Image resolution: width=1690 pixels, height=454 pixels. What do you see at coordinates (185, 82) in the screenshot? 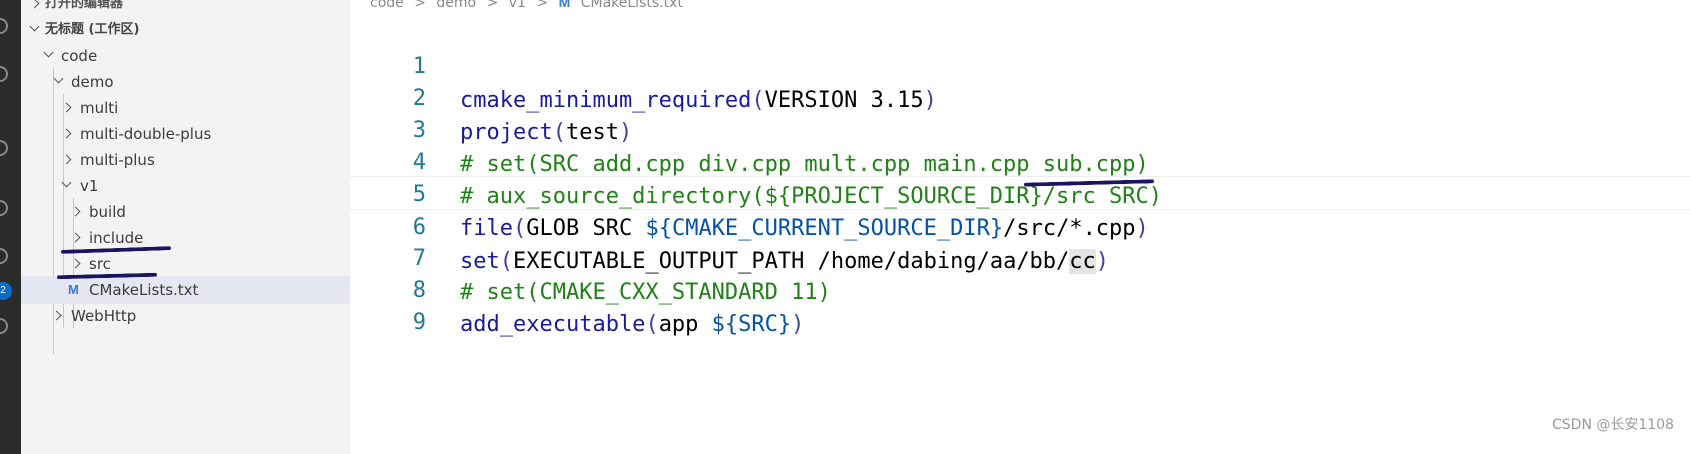
I see `tree-folder-demo: demo` at bounding box center [185, 82].